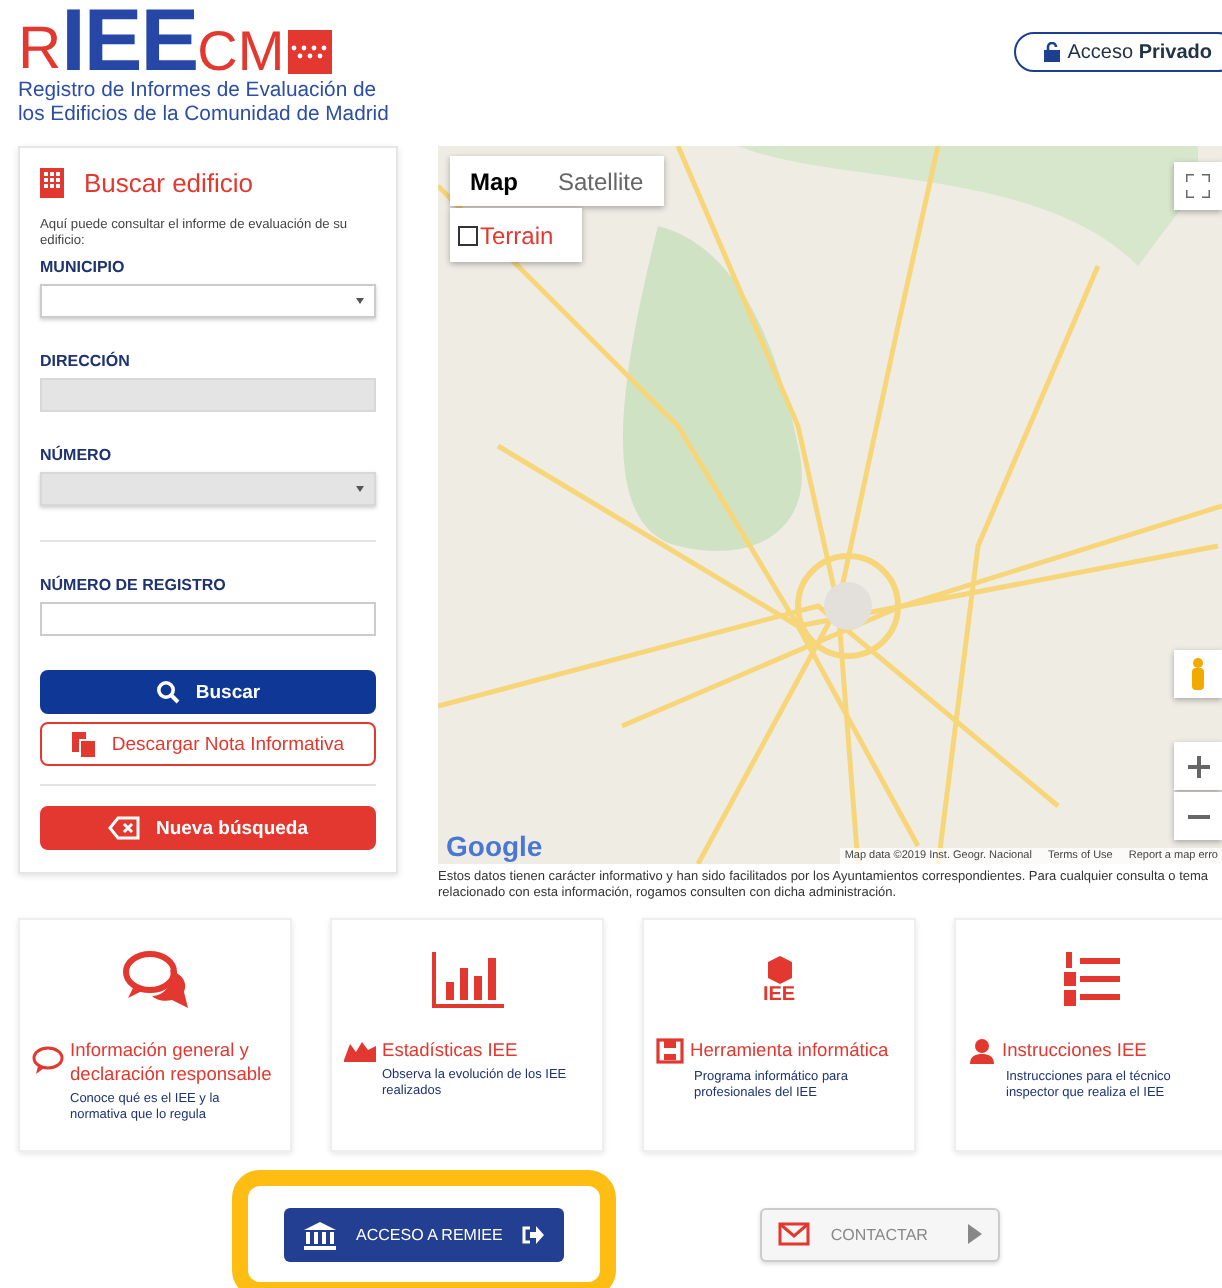 Image resolution: width=1222 pixels, height=1288 pixels. What do you see at coordinates (83, 744) in the screenshot?
I see `document-icon` at bounding box center [83, 744].